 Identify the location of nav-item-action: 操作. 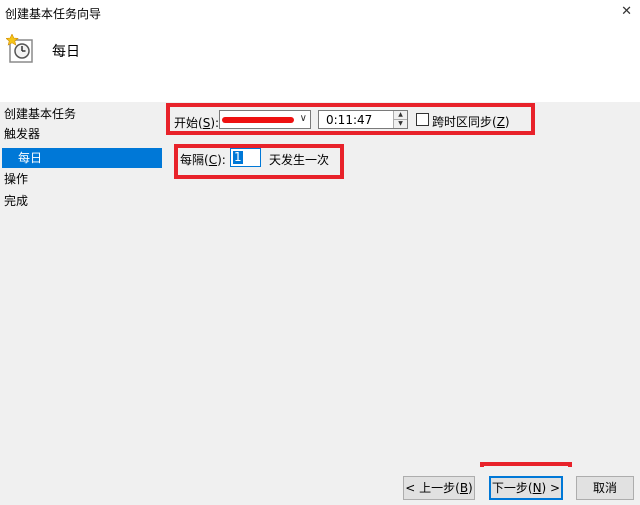
(16, 179).